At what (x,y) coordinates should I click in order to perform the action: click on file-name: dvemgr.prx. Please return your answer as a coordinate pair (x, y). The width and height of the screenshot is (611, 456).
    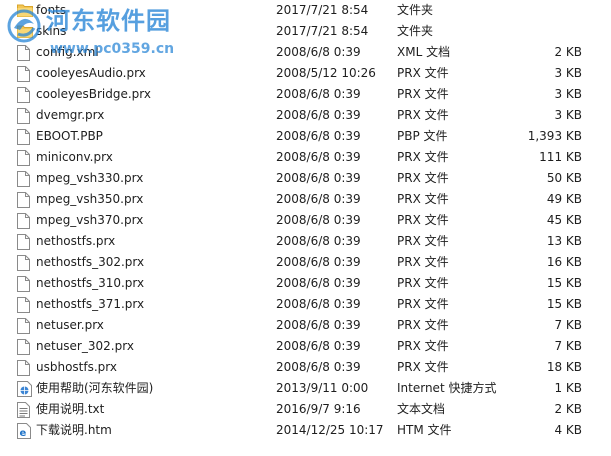
    Looking at the image, I should click on (70, 115).